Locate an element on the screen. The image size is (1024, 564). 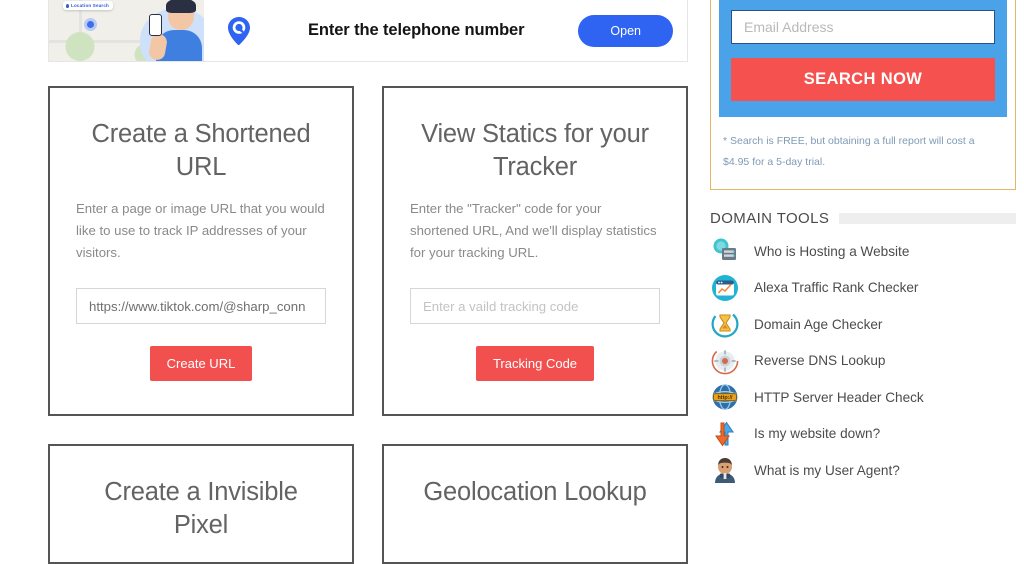
search-now-button: SEARCH NOW is located at coordinates (863, 79).